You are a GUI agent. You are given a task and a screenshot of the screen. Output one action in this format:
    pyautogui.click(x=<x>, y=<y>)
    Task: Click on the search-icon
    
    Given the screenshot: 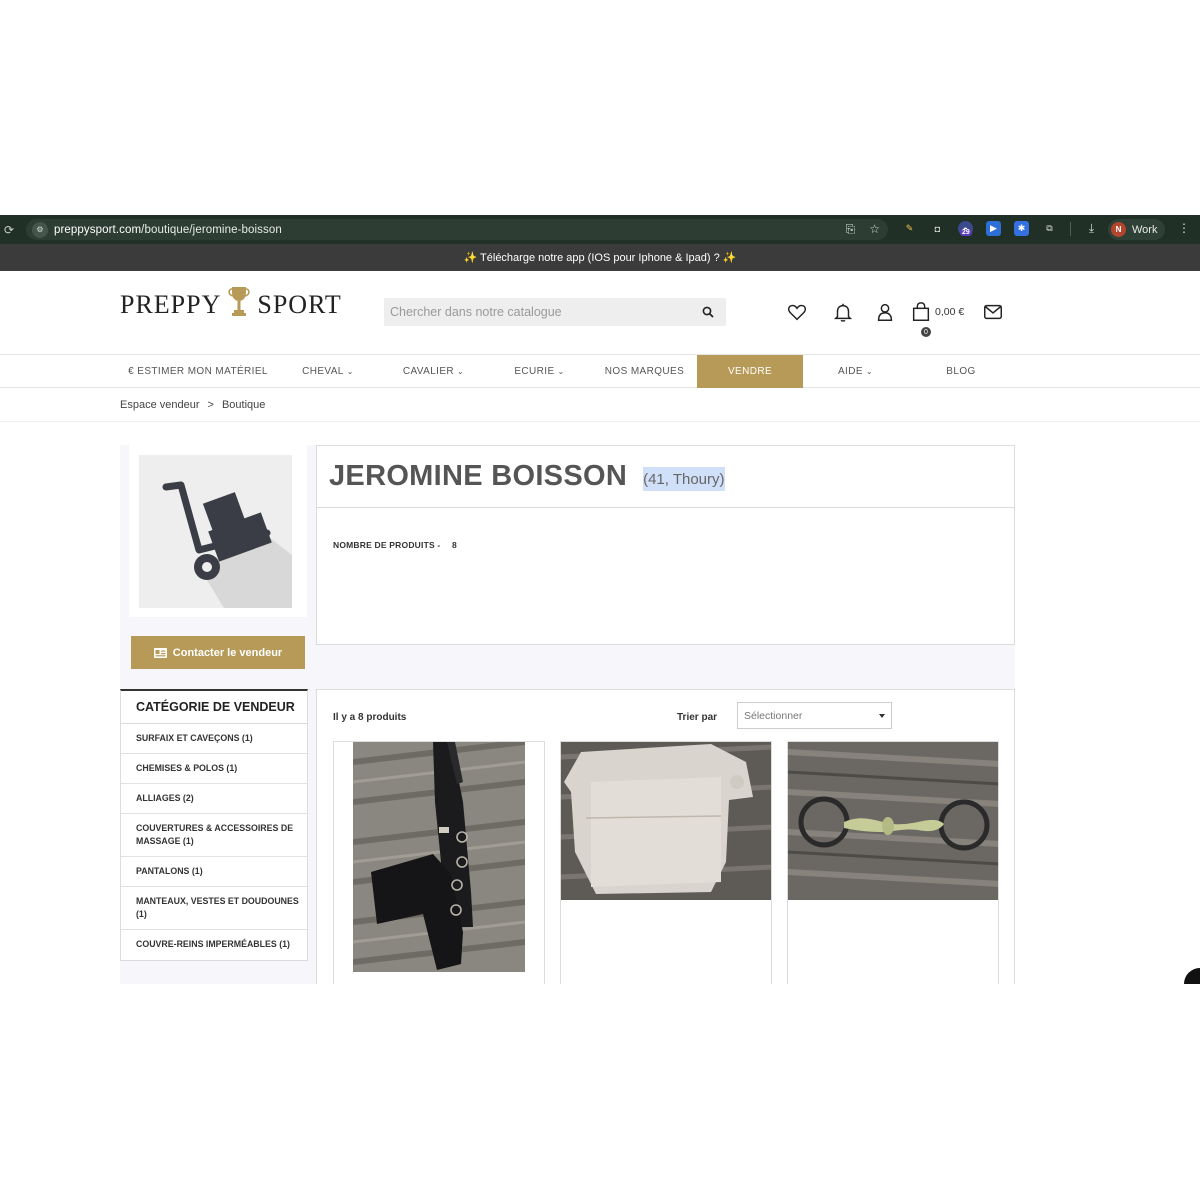 What is the action you would take?
    pyautogui.click(x=708, y=312)
    